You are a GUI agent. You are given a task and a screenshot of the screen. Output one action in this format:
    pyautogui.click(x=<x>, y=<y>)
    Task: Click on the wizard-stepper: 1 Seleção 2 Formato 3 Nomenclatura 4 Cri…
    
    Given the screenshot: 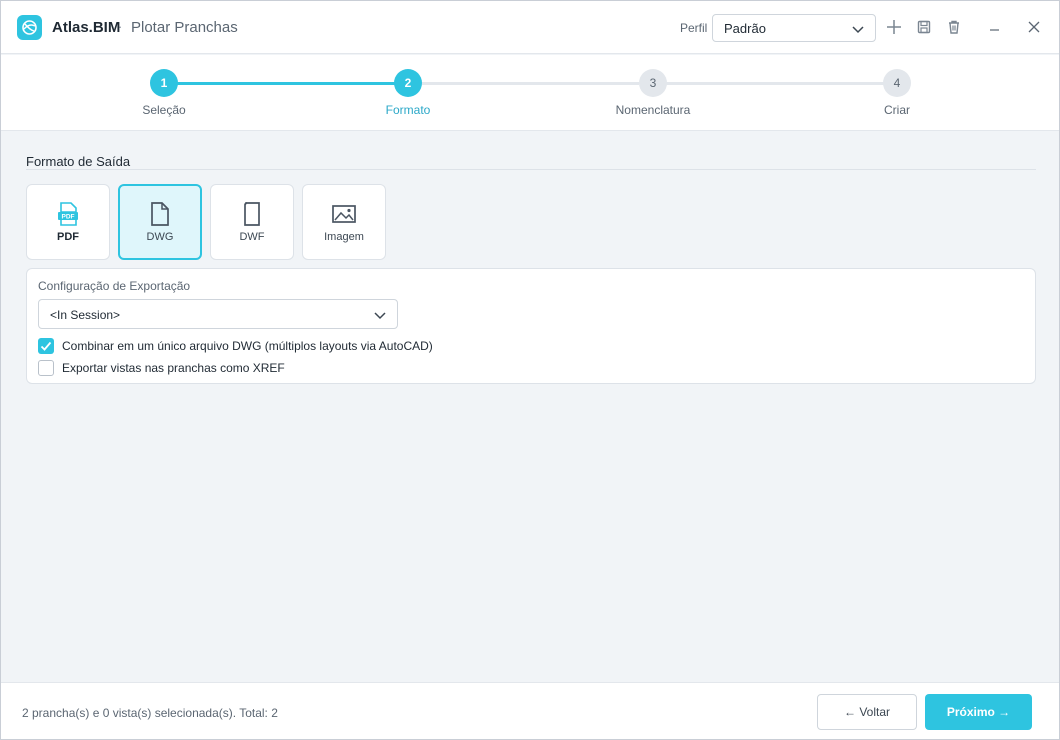 What is the action you would take?
    pyautogui.click(x=530, y=93)
    